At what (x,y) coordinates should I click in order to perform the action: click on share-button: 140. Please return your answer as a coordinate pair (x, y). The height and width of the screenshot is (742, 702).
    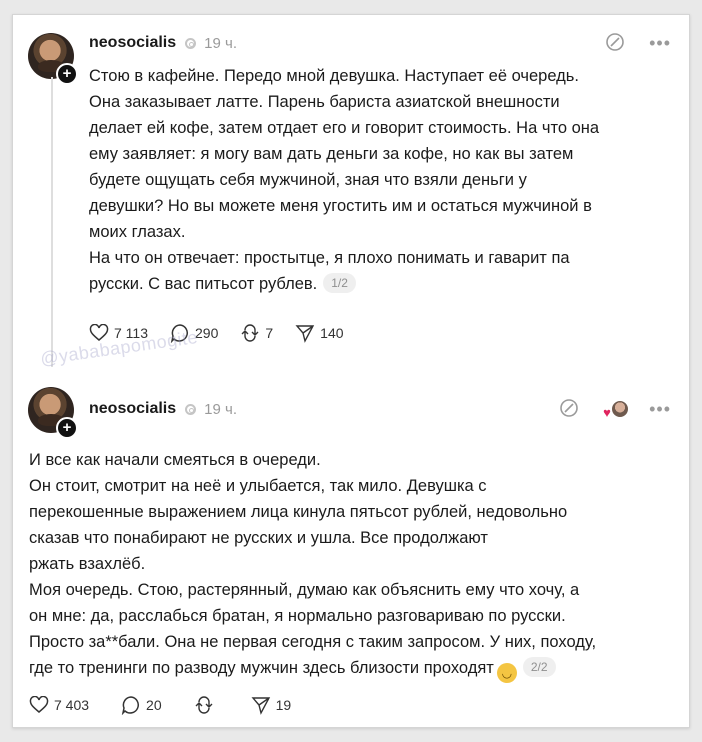
    Looking at the image, I should click on (319, 333).